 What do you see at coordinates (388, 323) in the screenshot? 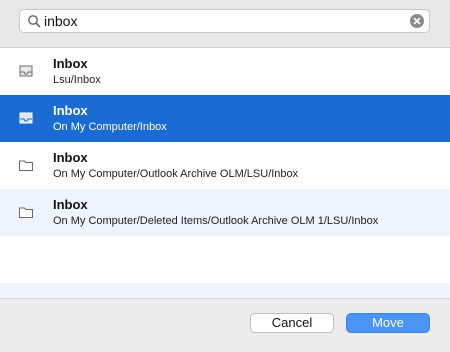
I see `move-button: Move` at bounding box center [388, 323].